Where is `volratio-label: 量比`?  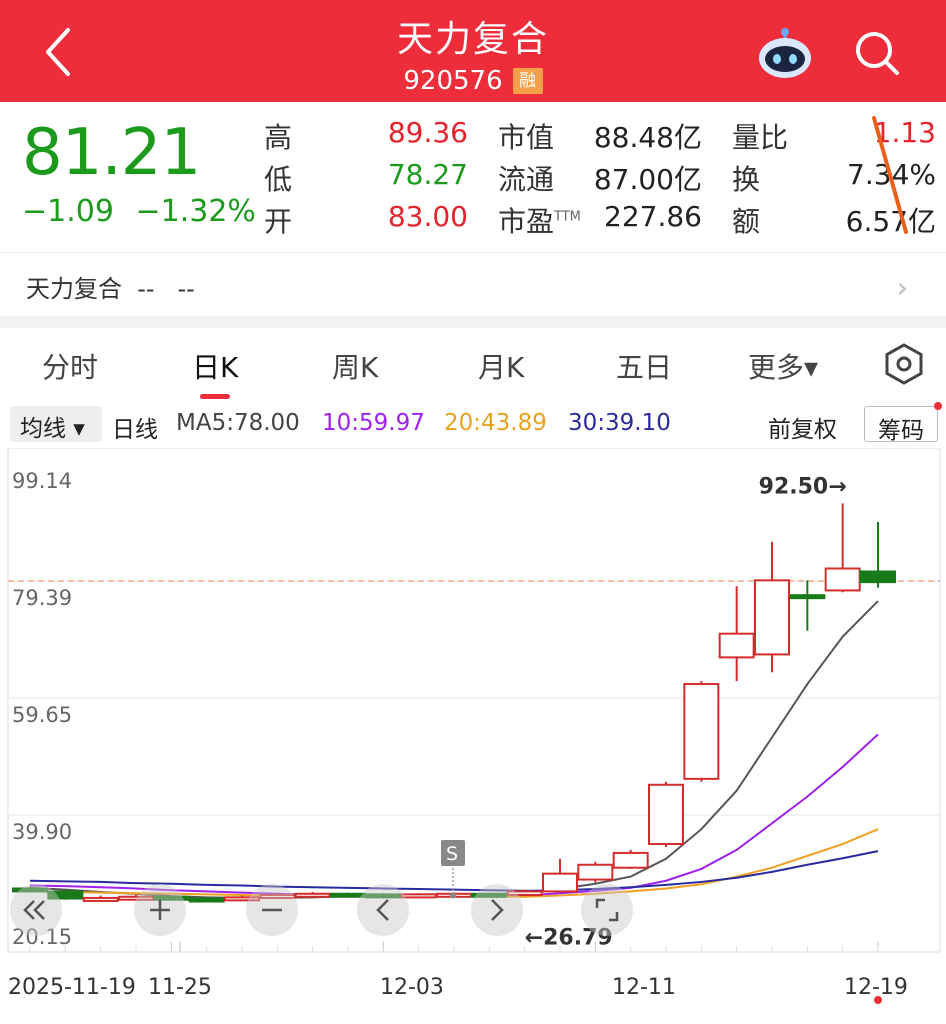 volratio-label: 量比 is located at coordinates (760, 137).